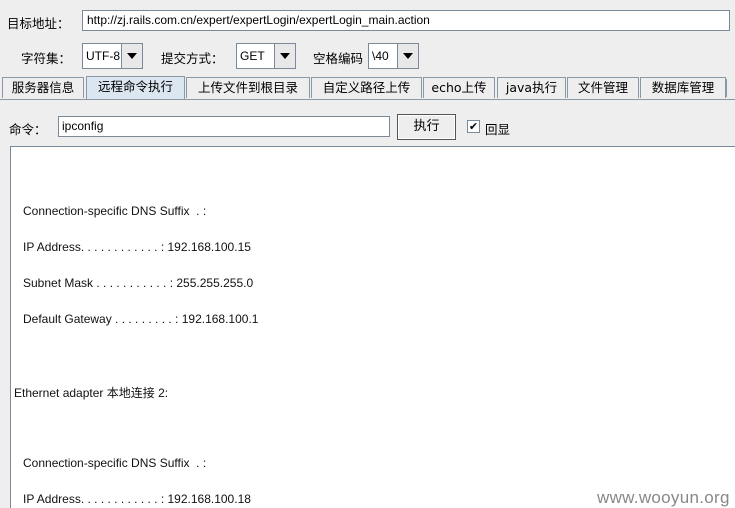 The height and width of the screenshot is (508, 735). I want to click on output-line: Ethernet adapter 本地连接 2:, so click(91, 393).